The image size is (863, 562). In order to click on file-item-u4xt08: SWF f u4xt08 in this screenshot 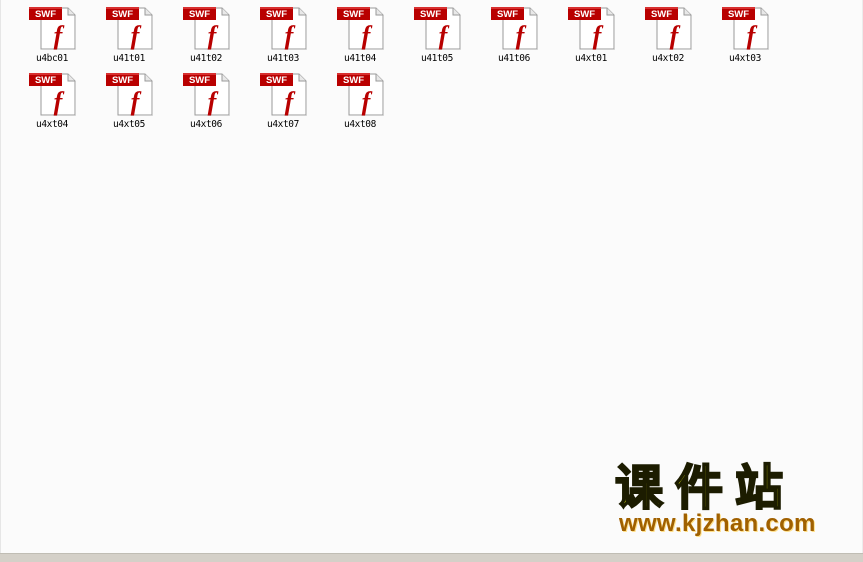, I will do `click(374, 101)`.